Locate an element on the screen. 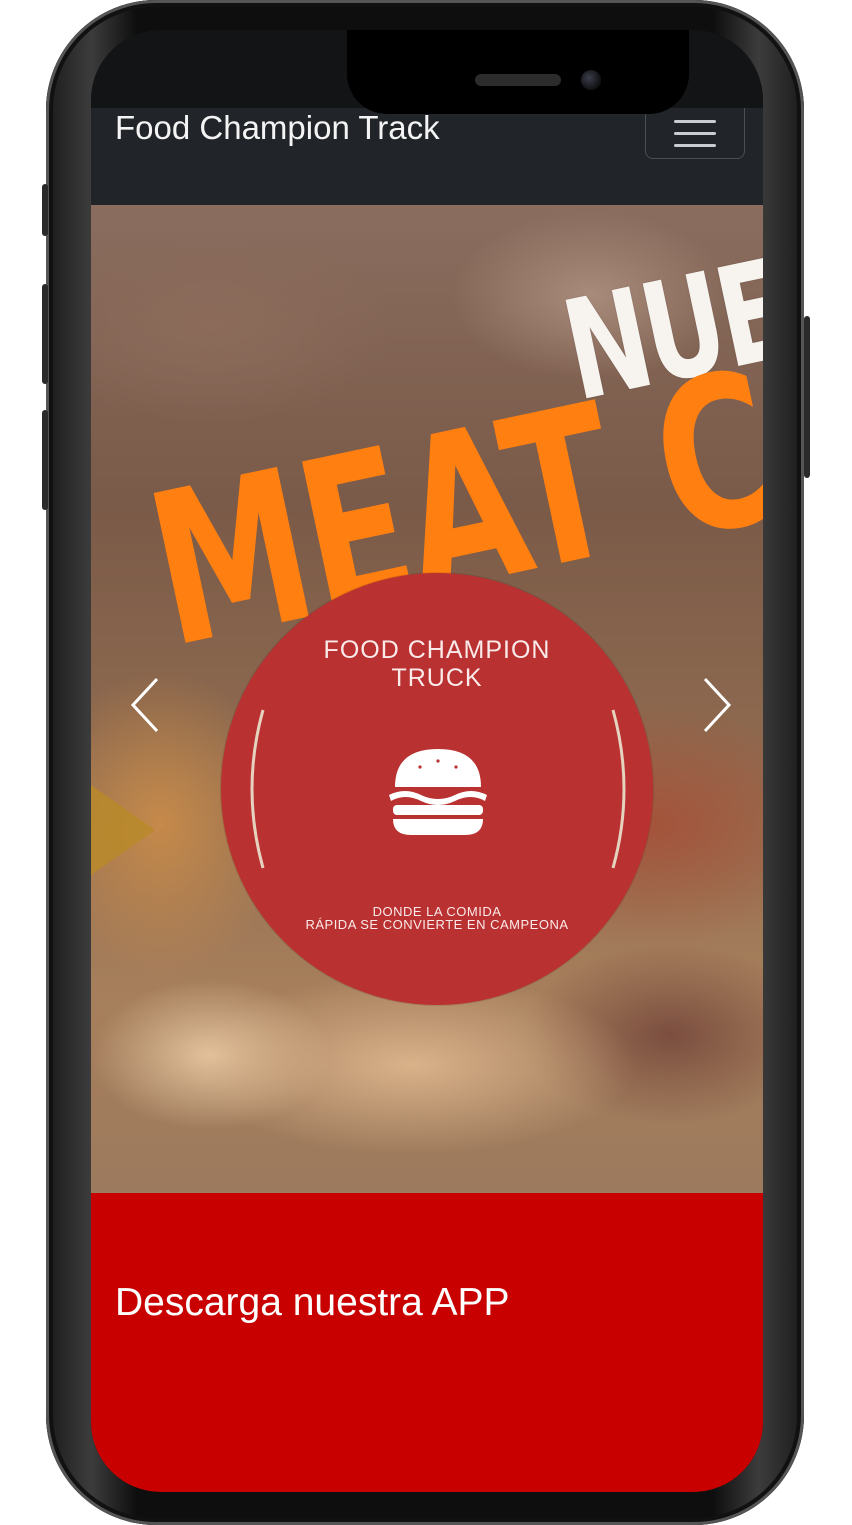 The height and width of the screenshot is (1525, 852). navbar-toggler-button is located at coordinates (695, 133).